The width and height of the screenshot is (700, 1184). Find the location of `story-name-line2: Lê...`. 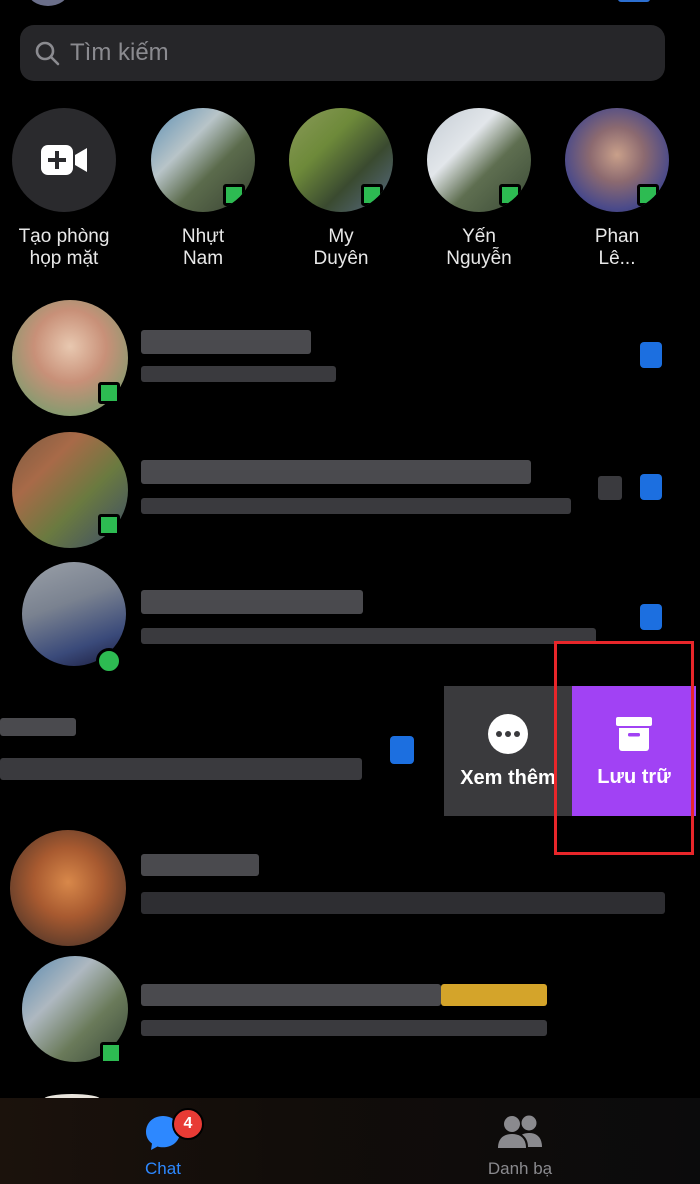

story-name-line2: Lê... is located at coordinates (617, 258).